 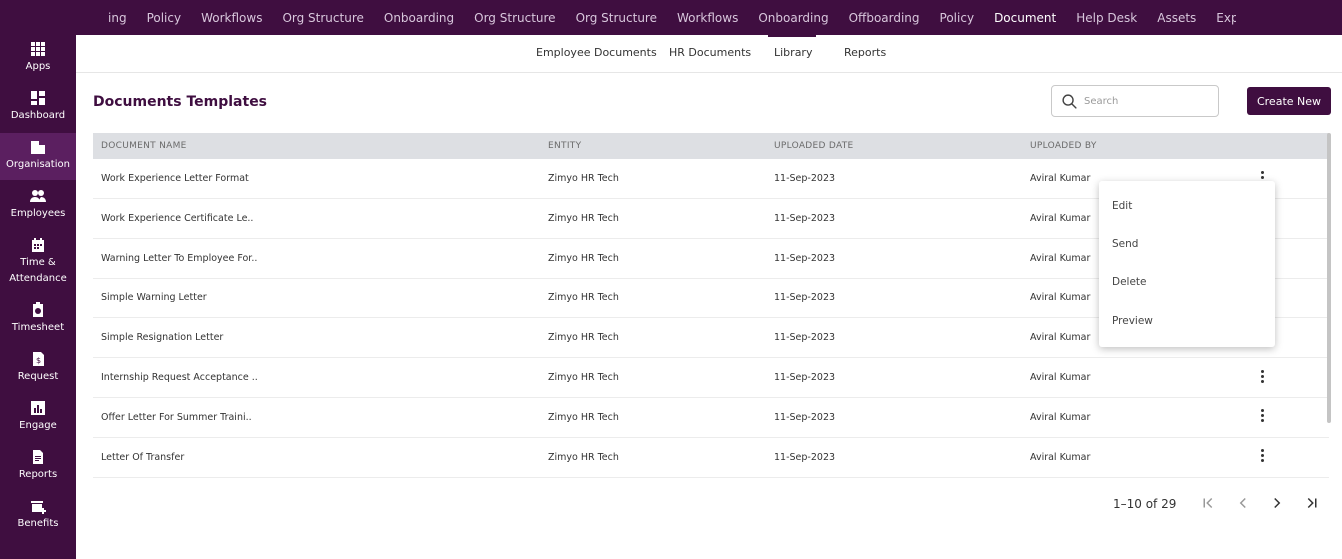 I want to click on sidebar-item-request: $ Request, so click(x=38, y=368).